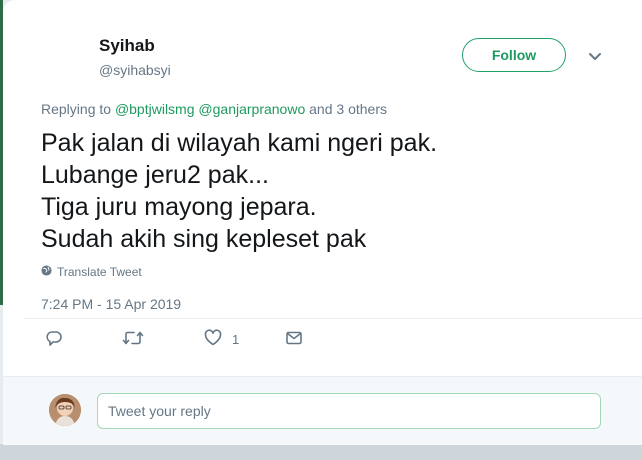 Image resolution: width=642 pixels, height=460 pixels. I want to click on reply-composer: Tweet your reply, so click(322, 410).